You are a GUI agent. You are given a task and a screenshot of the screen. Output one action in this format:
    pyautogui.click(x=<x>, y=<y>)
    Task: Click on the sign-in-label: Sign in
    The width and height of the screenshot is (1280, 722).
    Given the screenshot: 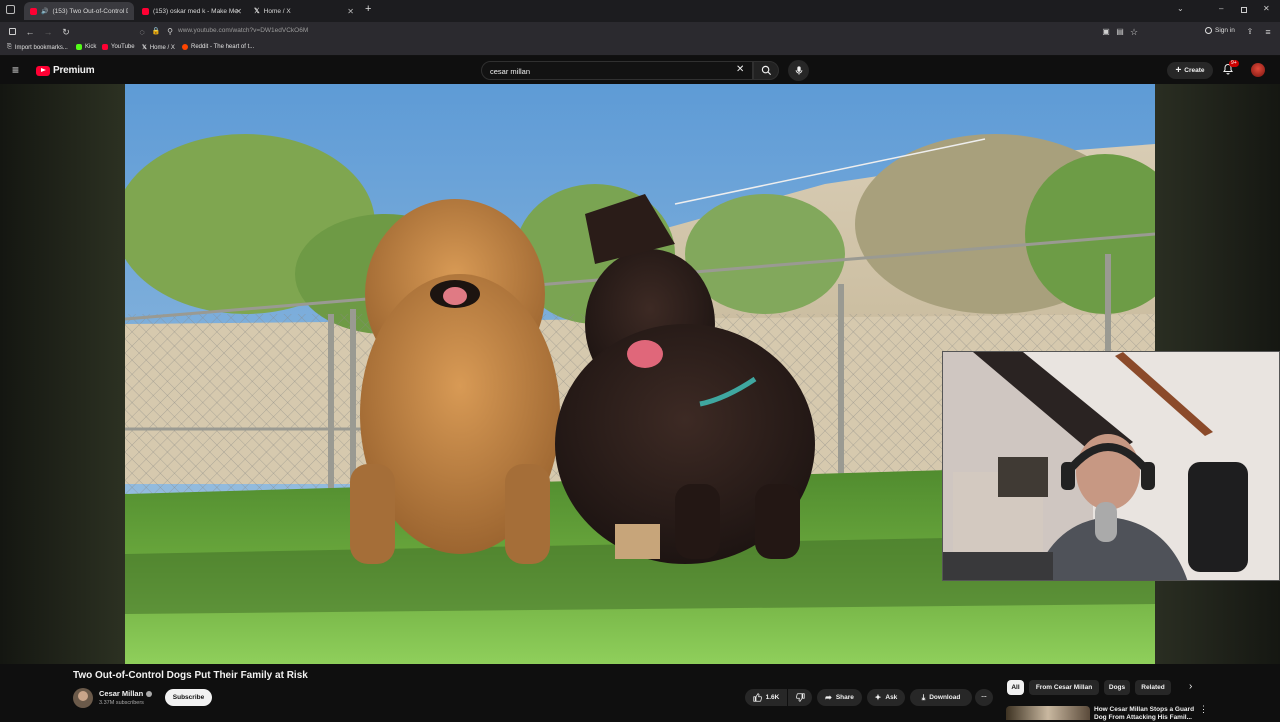 What is the action you would take?
    pyautogui.click(x=1225, y=30)
    